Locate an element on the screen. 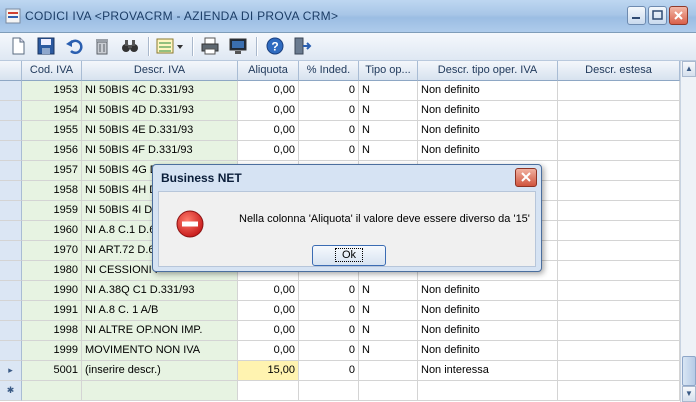  row-selector: ✱ is located at coordinates (11, 391).